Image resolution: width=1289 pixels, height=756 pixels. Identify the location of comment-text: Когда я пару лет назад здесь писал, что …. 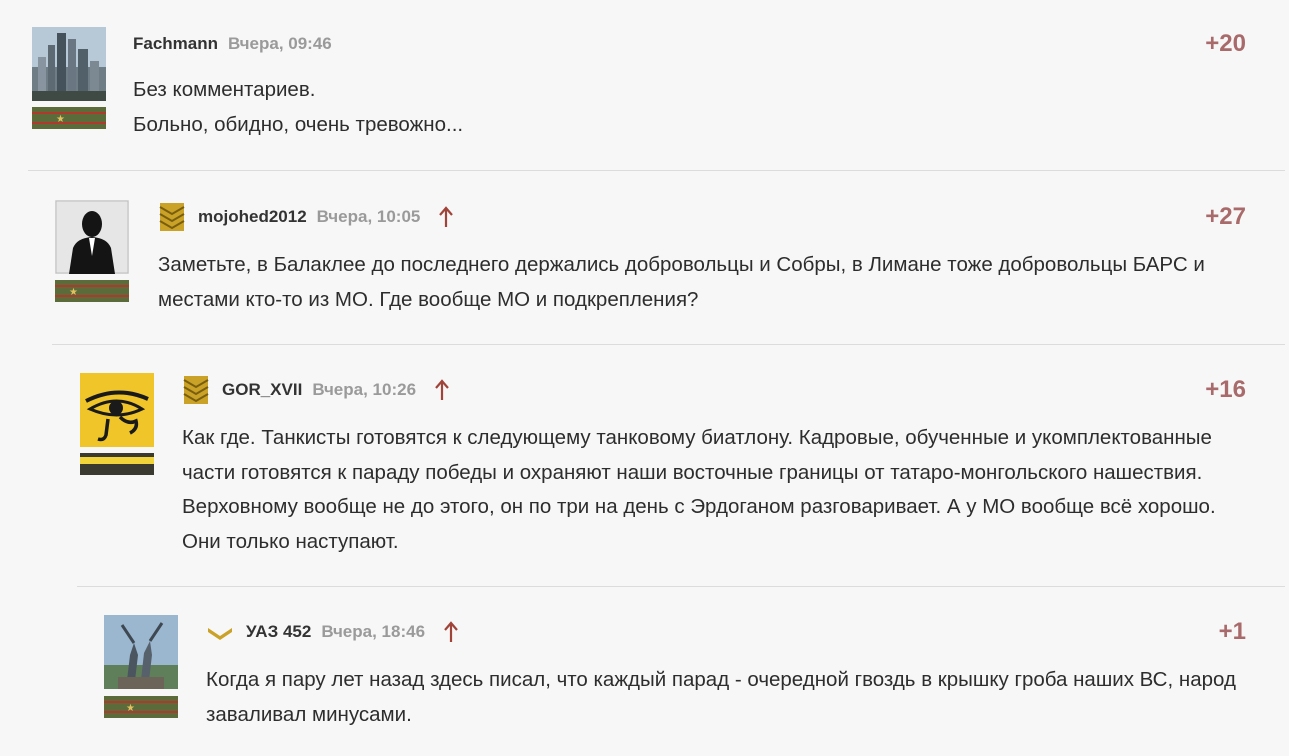
(727, 697).